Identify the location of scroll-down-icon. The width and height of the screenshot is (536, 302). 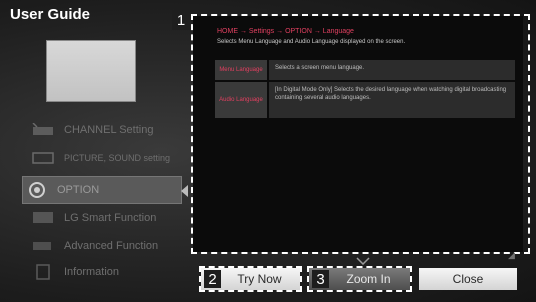
(363, 261).